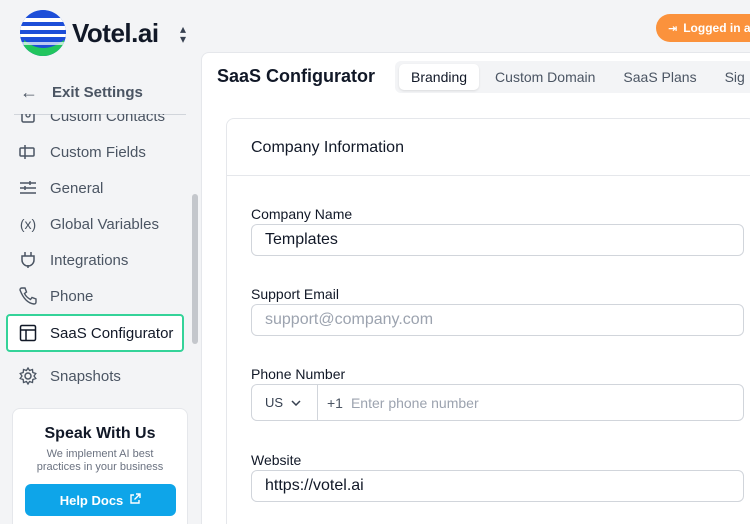 This screenshot has width=750, height=524. Describe the element at coordinates (135, 500) in the screenshot. I see `external-link-icon` at that location.